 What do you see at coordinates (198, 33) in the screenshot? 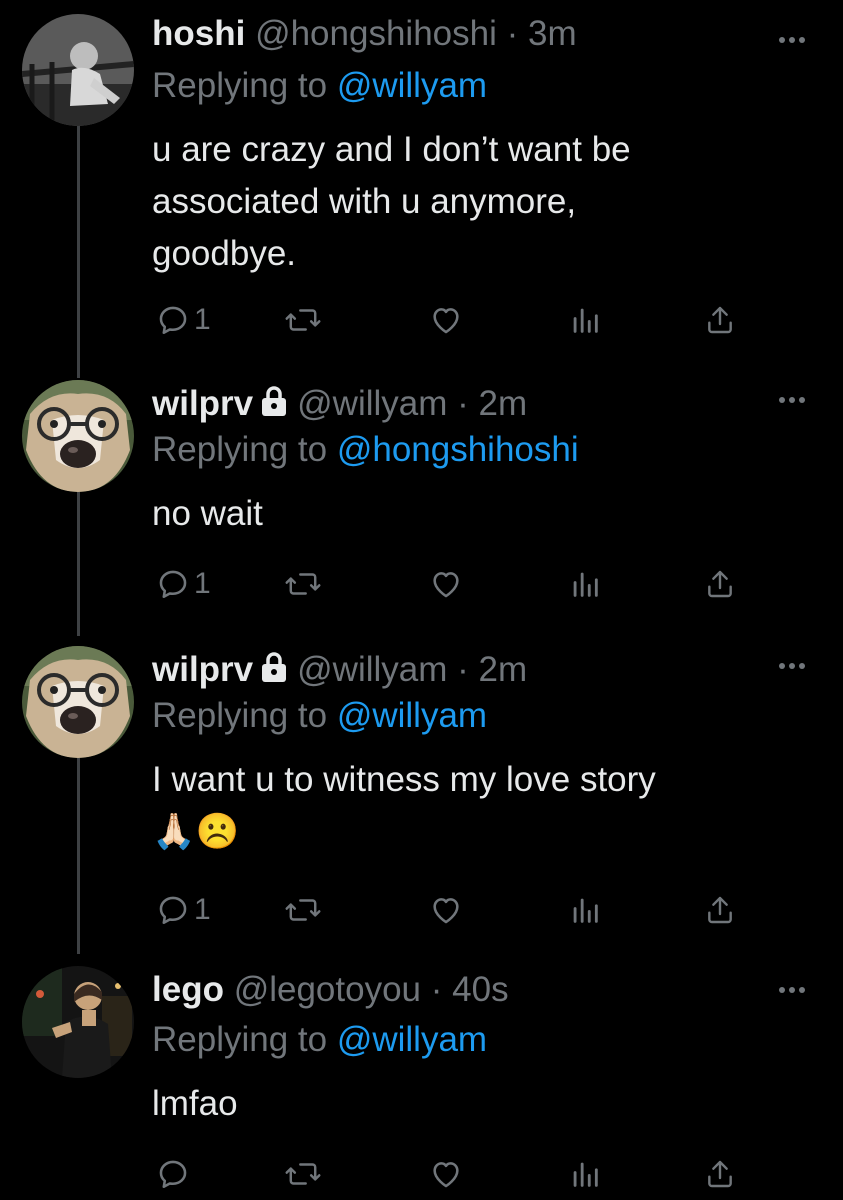
I see `display-name: hoshi` at bounding box center [198, 33].